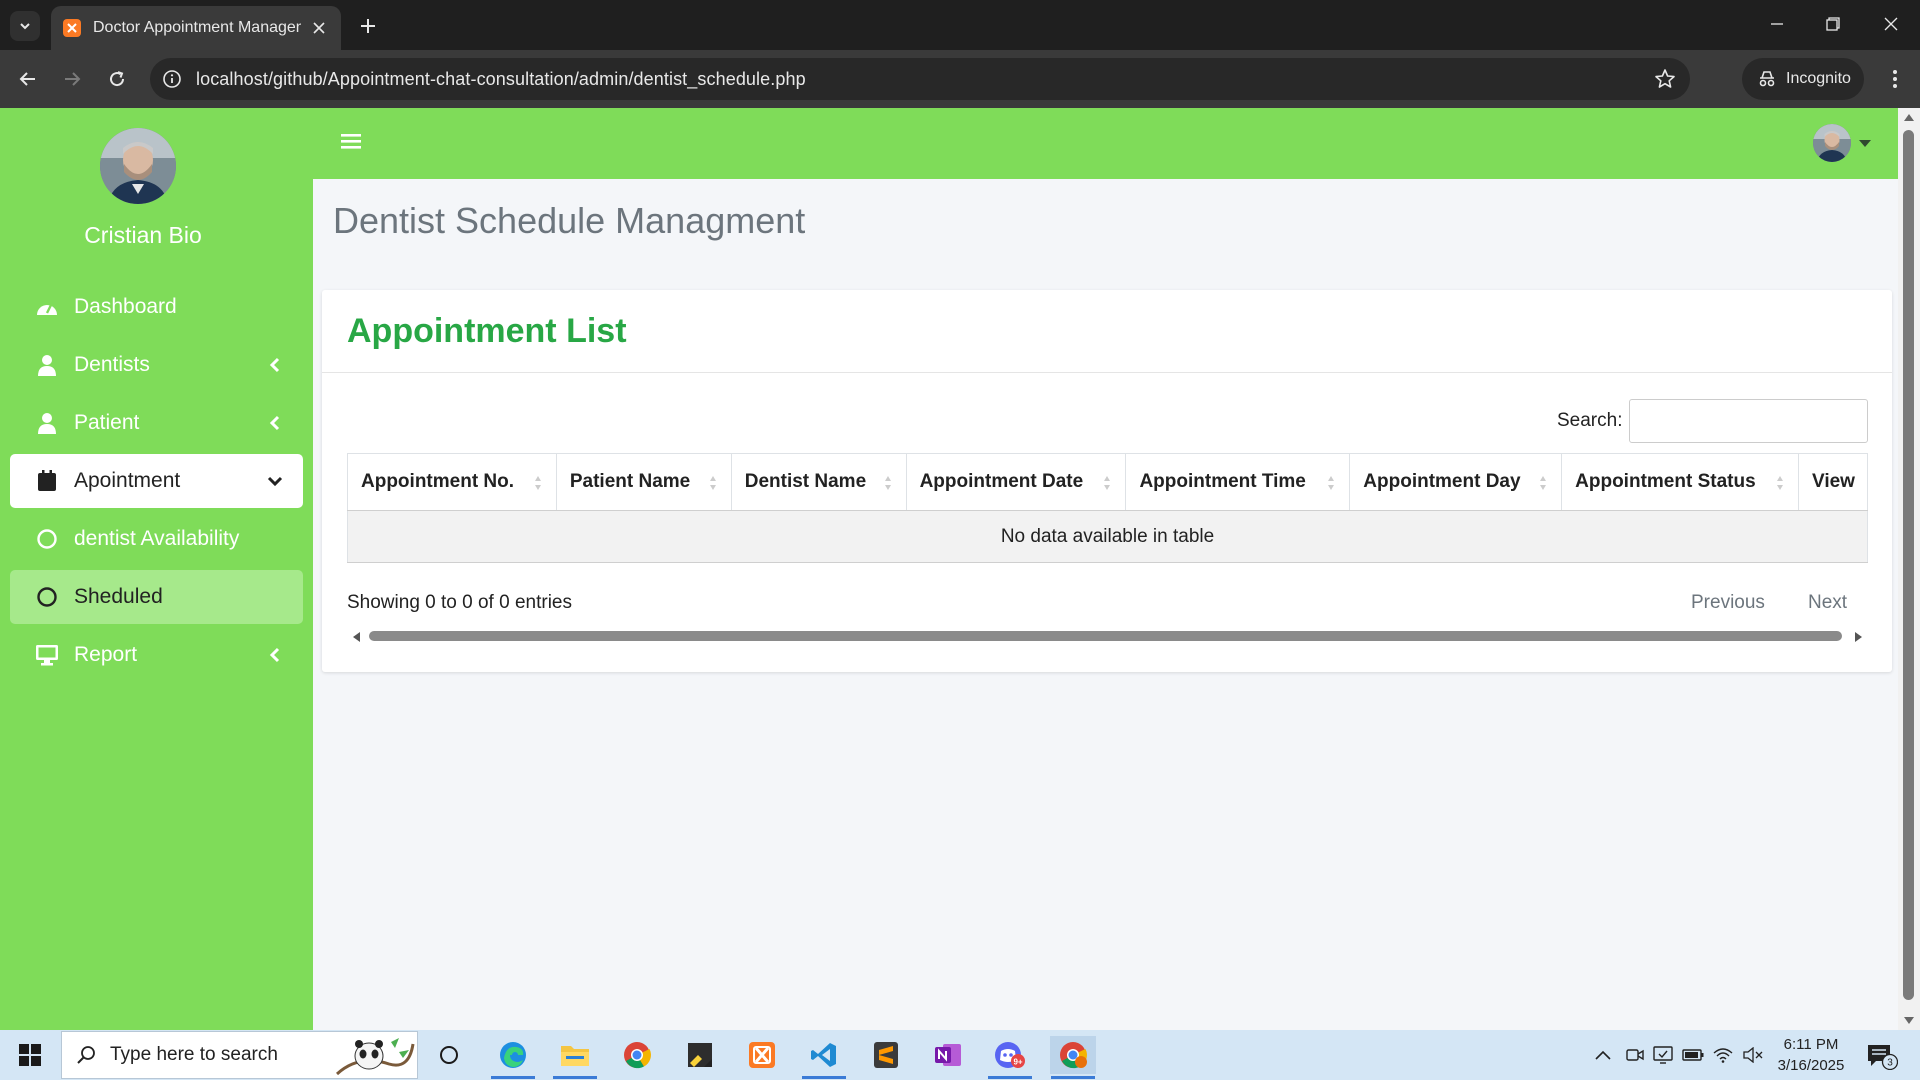 The width and height of the screenshot is (1920, 1080). I want to click on sidebar-item-patient: Patient, so click(156, 423).